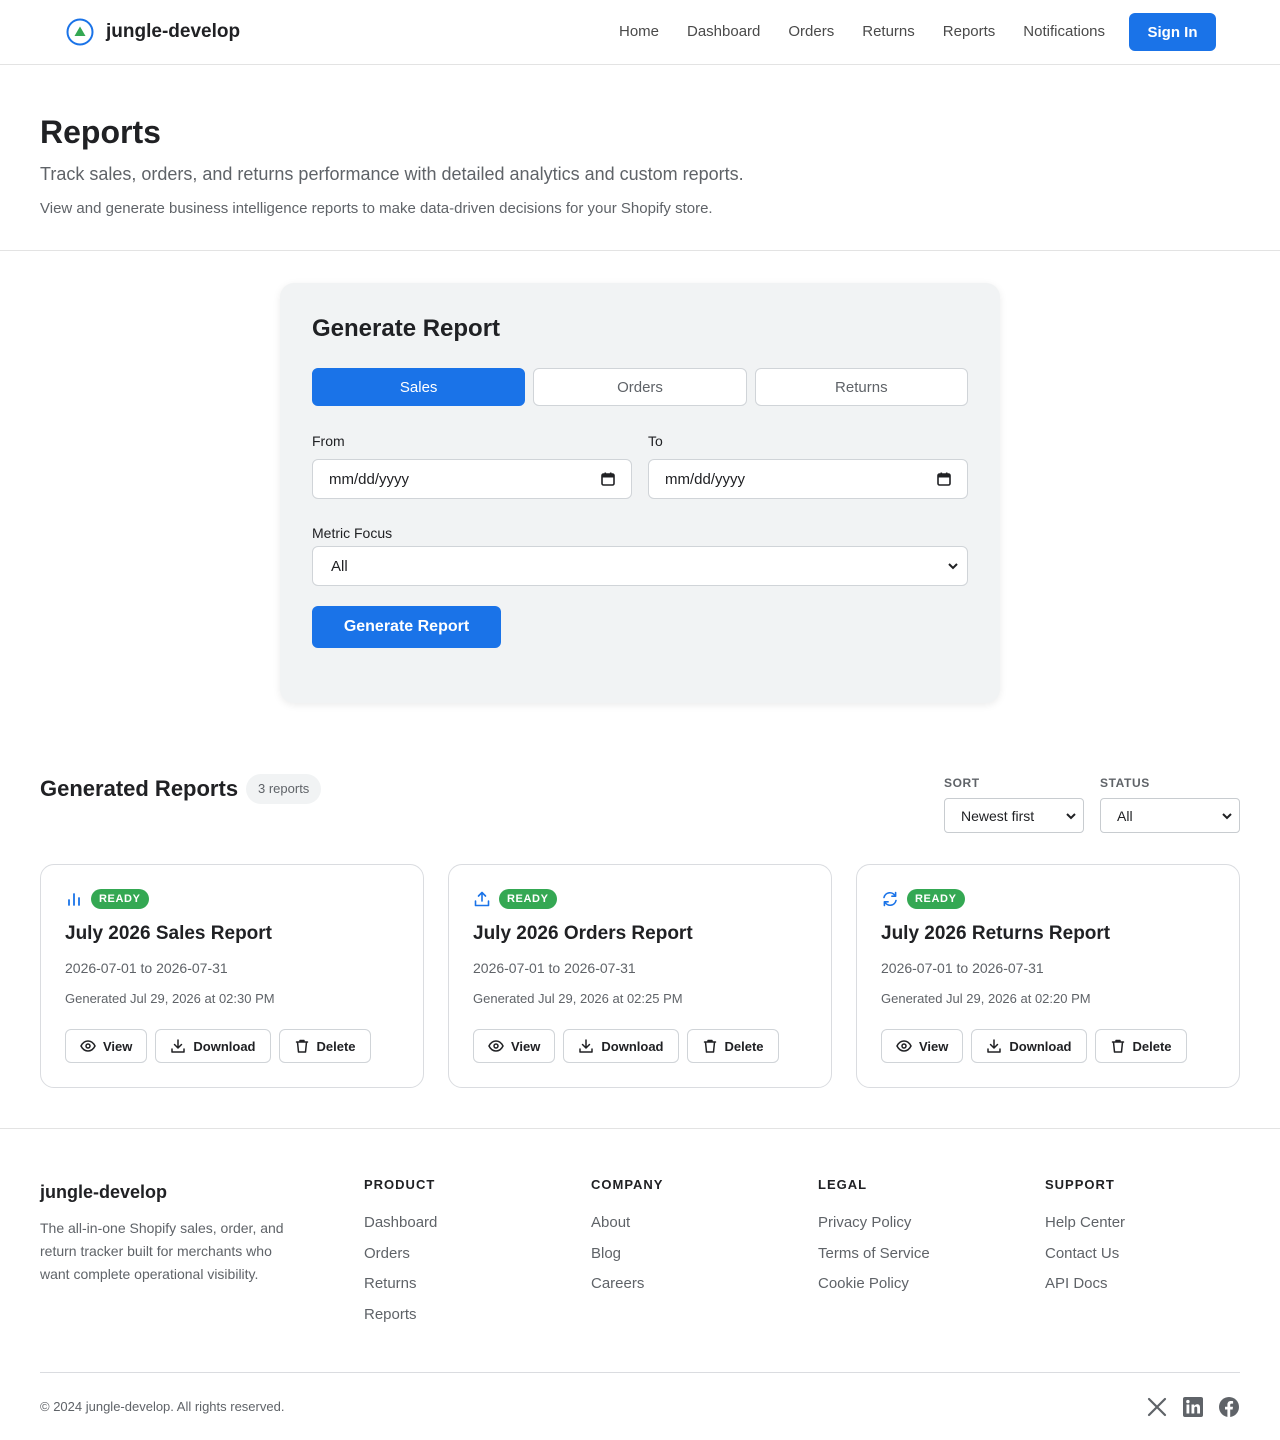 Image resolution: width=1280 pixels, height=1440 pixels. What do you see at coordinates (339, 566) in the screenshot?
I see `metric-focus-value: All` at bounding box center [339, 566].